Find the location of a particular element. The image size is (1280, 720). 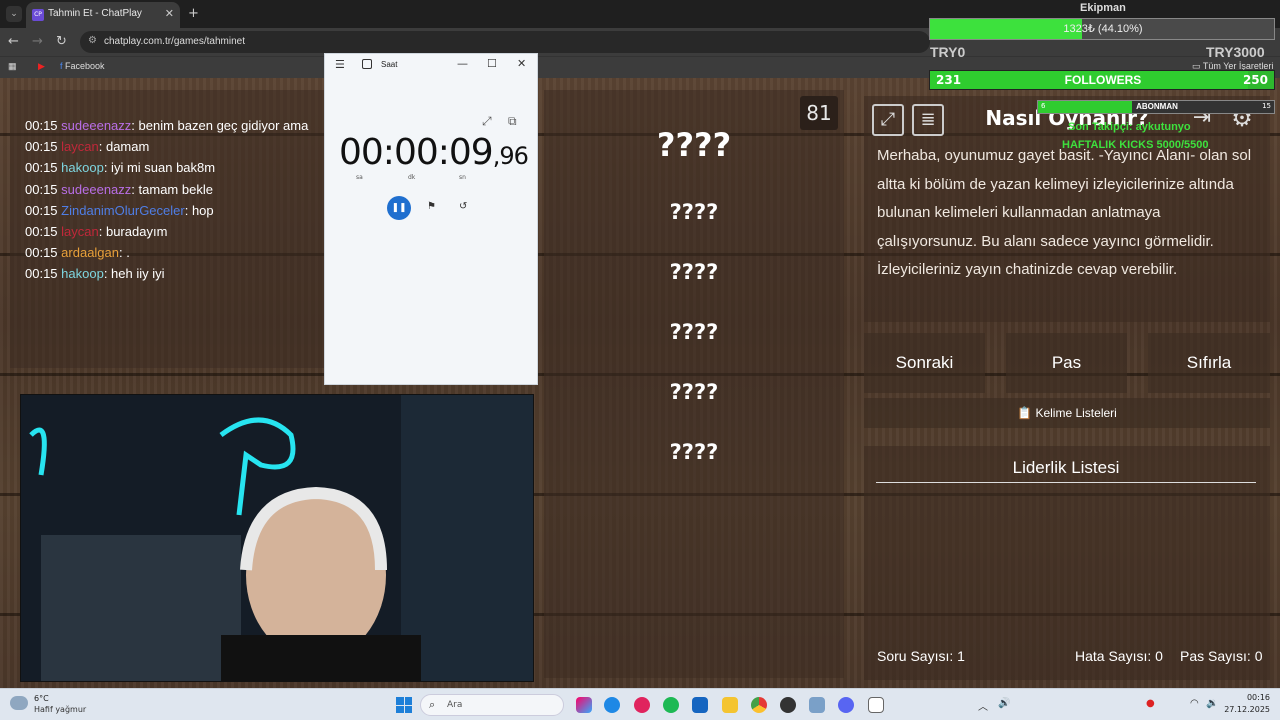

url-text: chatplay.com.tr/games/tahminet is located at coordinates (174, 41).